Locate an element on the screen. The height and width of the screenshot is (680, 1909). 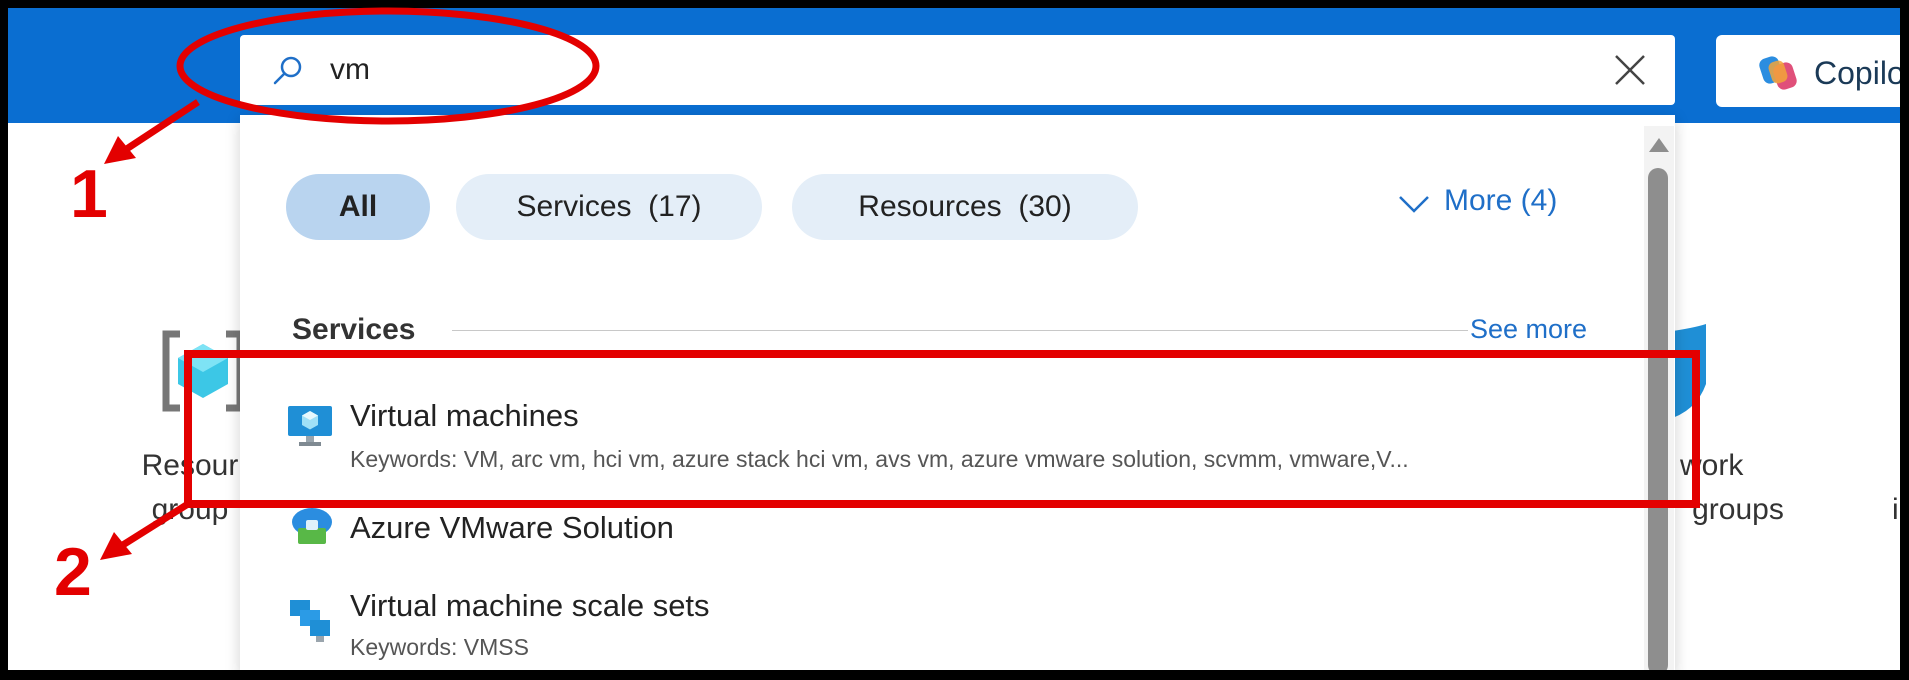
tile-label: work is located at coordinates (1712, 465).